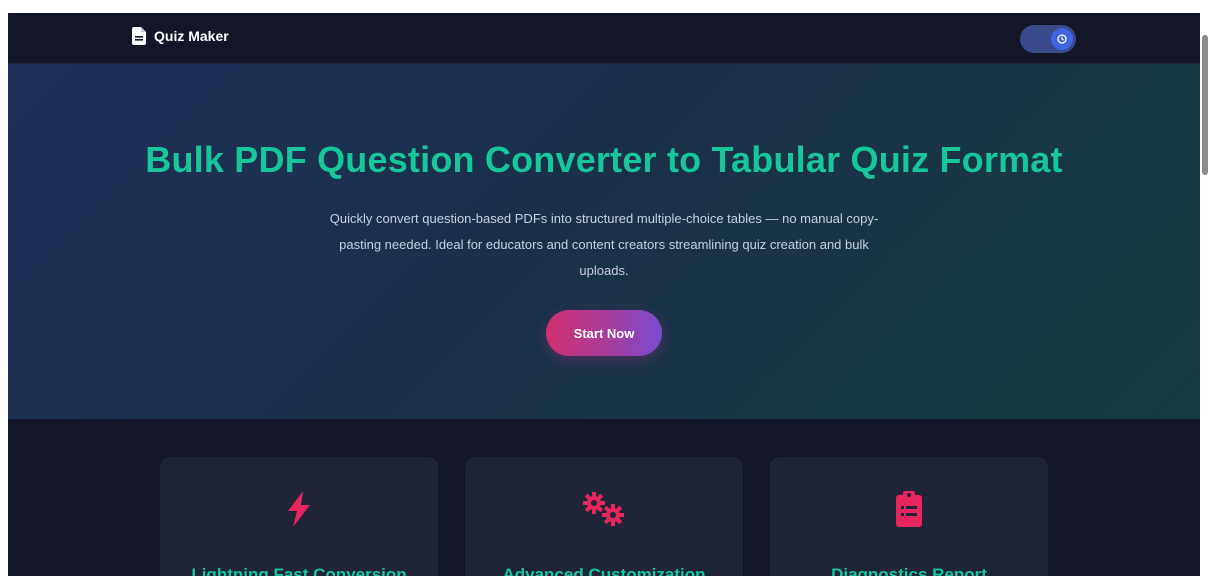 The width and height of the screenshot is (1210, 576). Describe the element at coordinates (1062, 39) in the screenshot. I see `moon-icon` at that location.